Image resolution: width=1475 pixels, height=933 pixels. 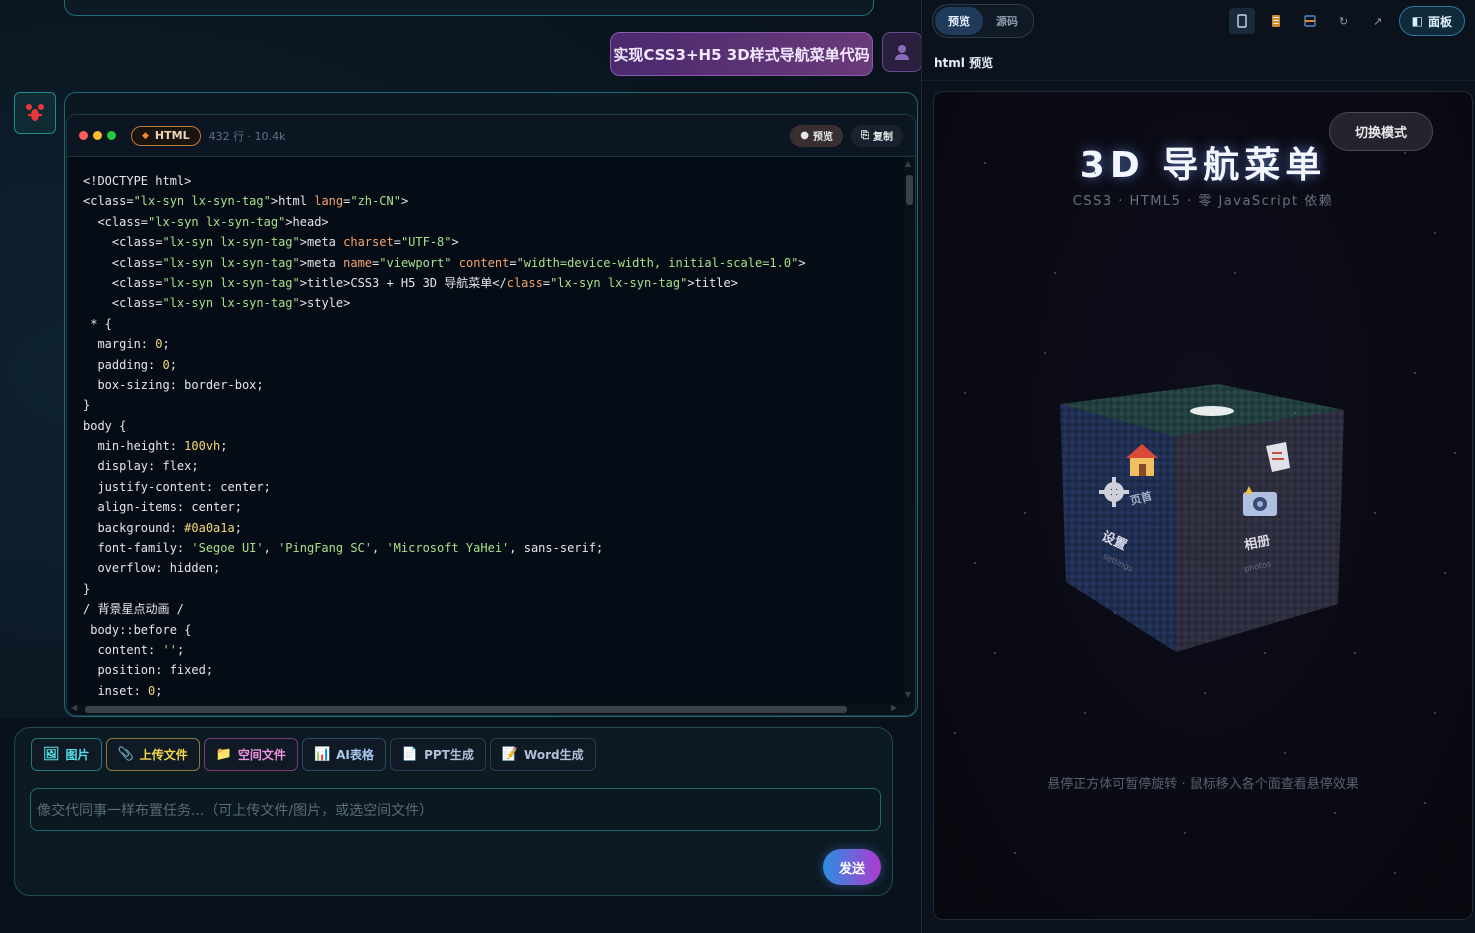 I want to click on document-icon: 📄, so click(x=410, y=754).